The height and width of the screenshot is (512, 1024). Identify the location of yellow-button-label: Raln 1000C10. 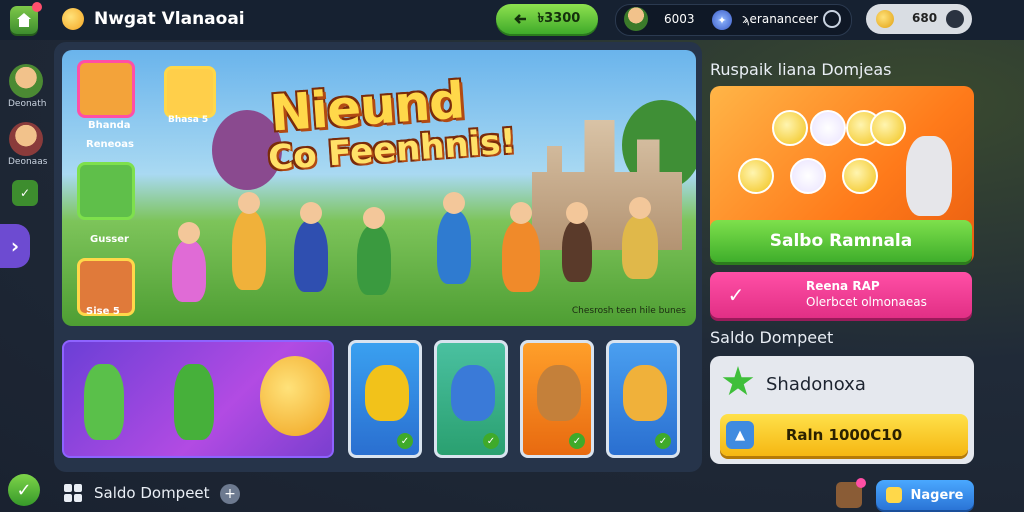
(844, 435).